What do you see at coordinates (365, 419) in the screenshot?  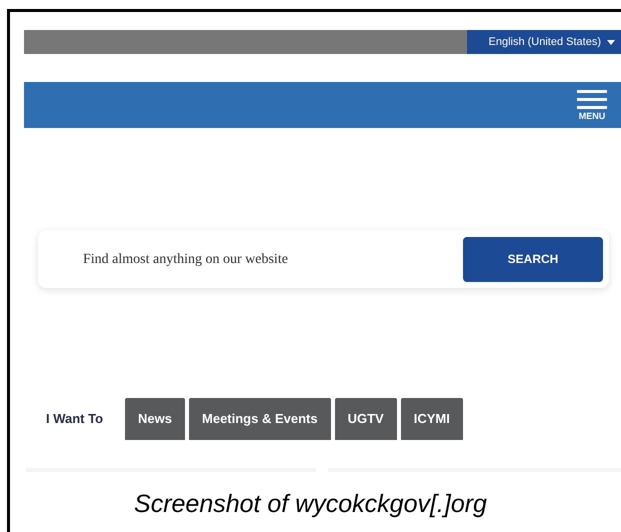 I see `tab: UGTV` at bounding box center [365, 419].